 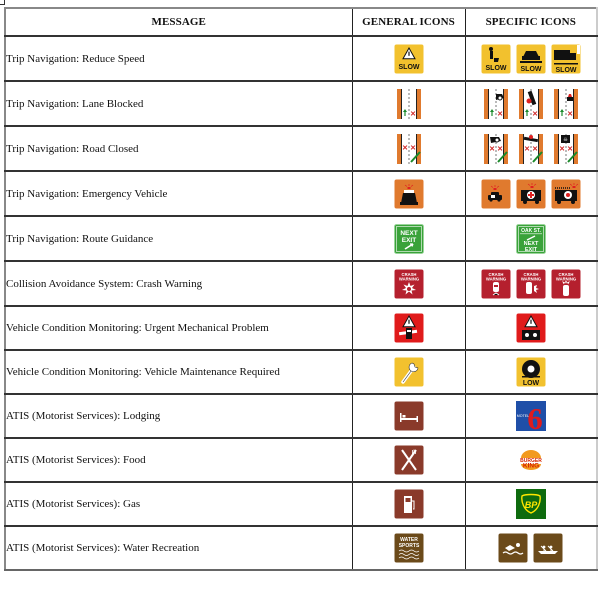 I want to click on road-closed-vehicle-icon: ✕ ✕, so click(x=496, y=148).